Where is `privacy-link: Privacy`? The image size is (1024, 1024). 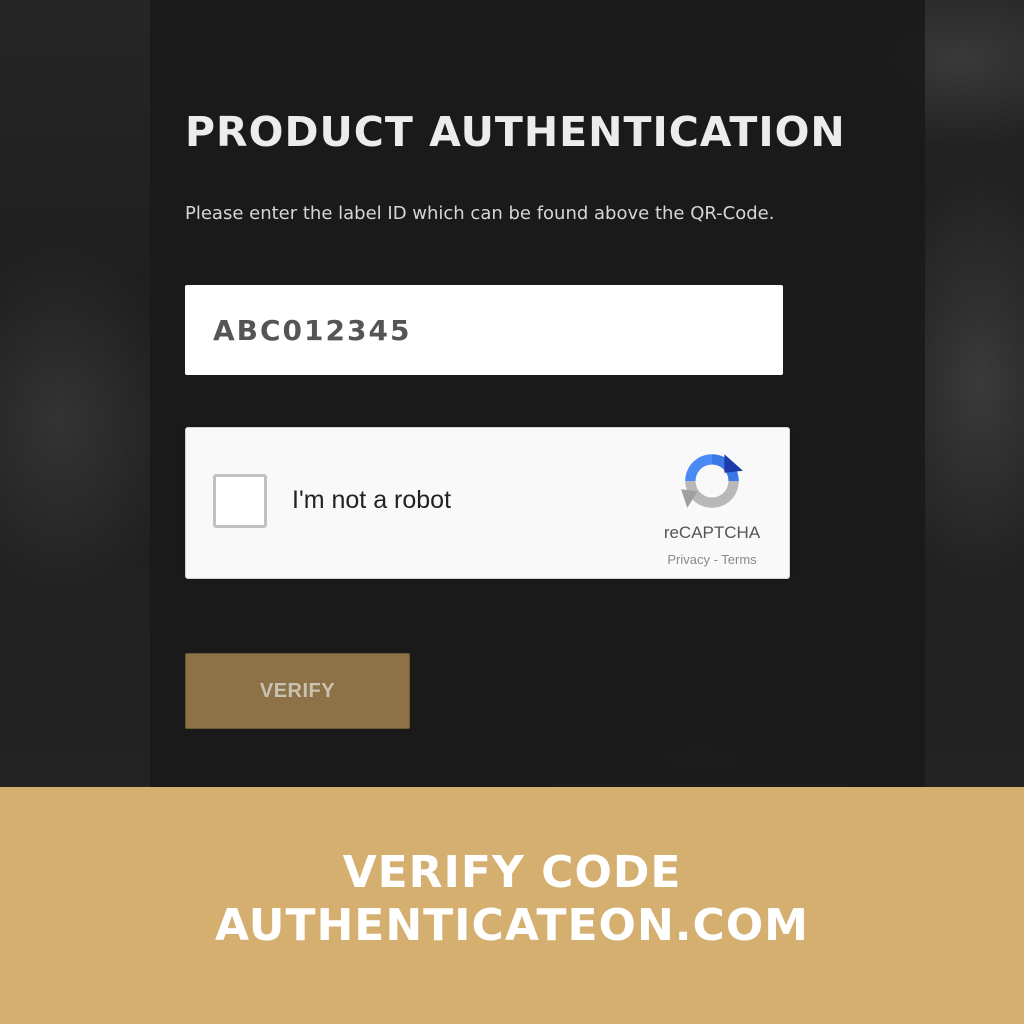 privacy-link: Privacy is located at coordinates (688, 559).